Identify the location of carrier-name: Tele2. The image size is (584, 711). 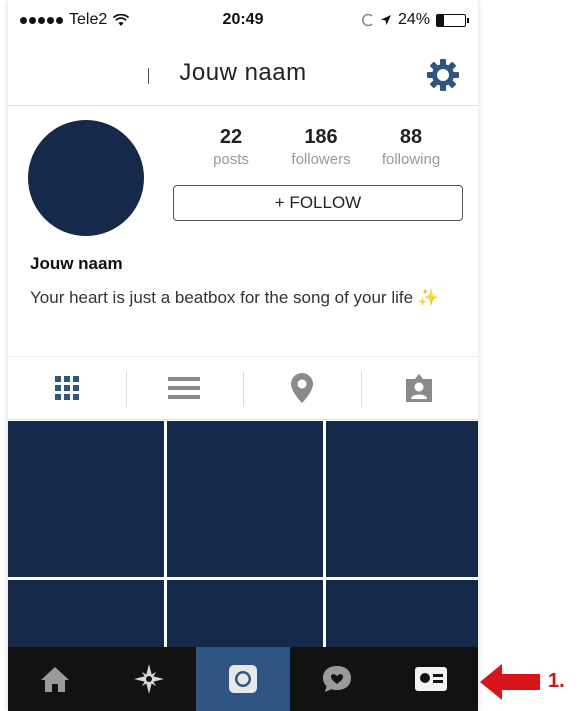
(88, 19).